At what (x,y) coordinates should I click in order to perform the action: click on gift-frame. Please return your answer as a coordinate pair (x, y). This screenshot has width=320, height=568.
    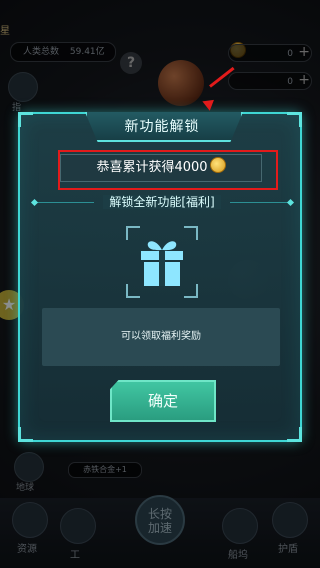
    Looking at the image, I should click on (162, 262).